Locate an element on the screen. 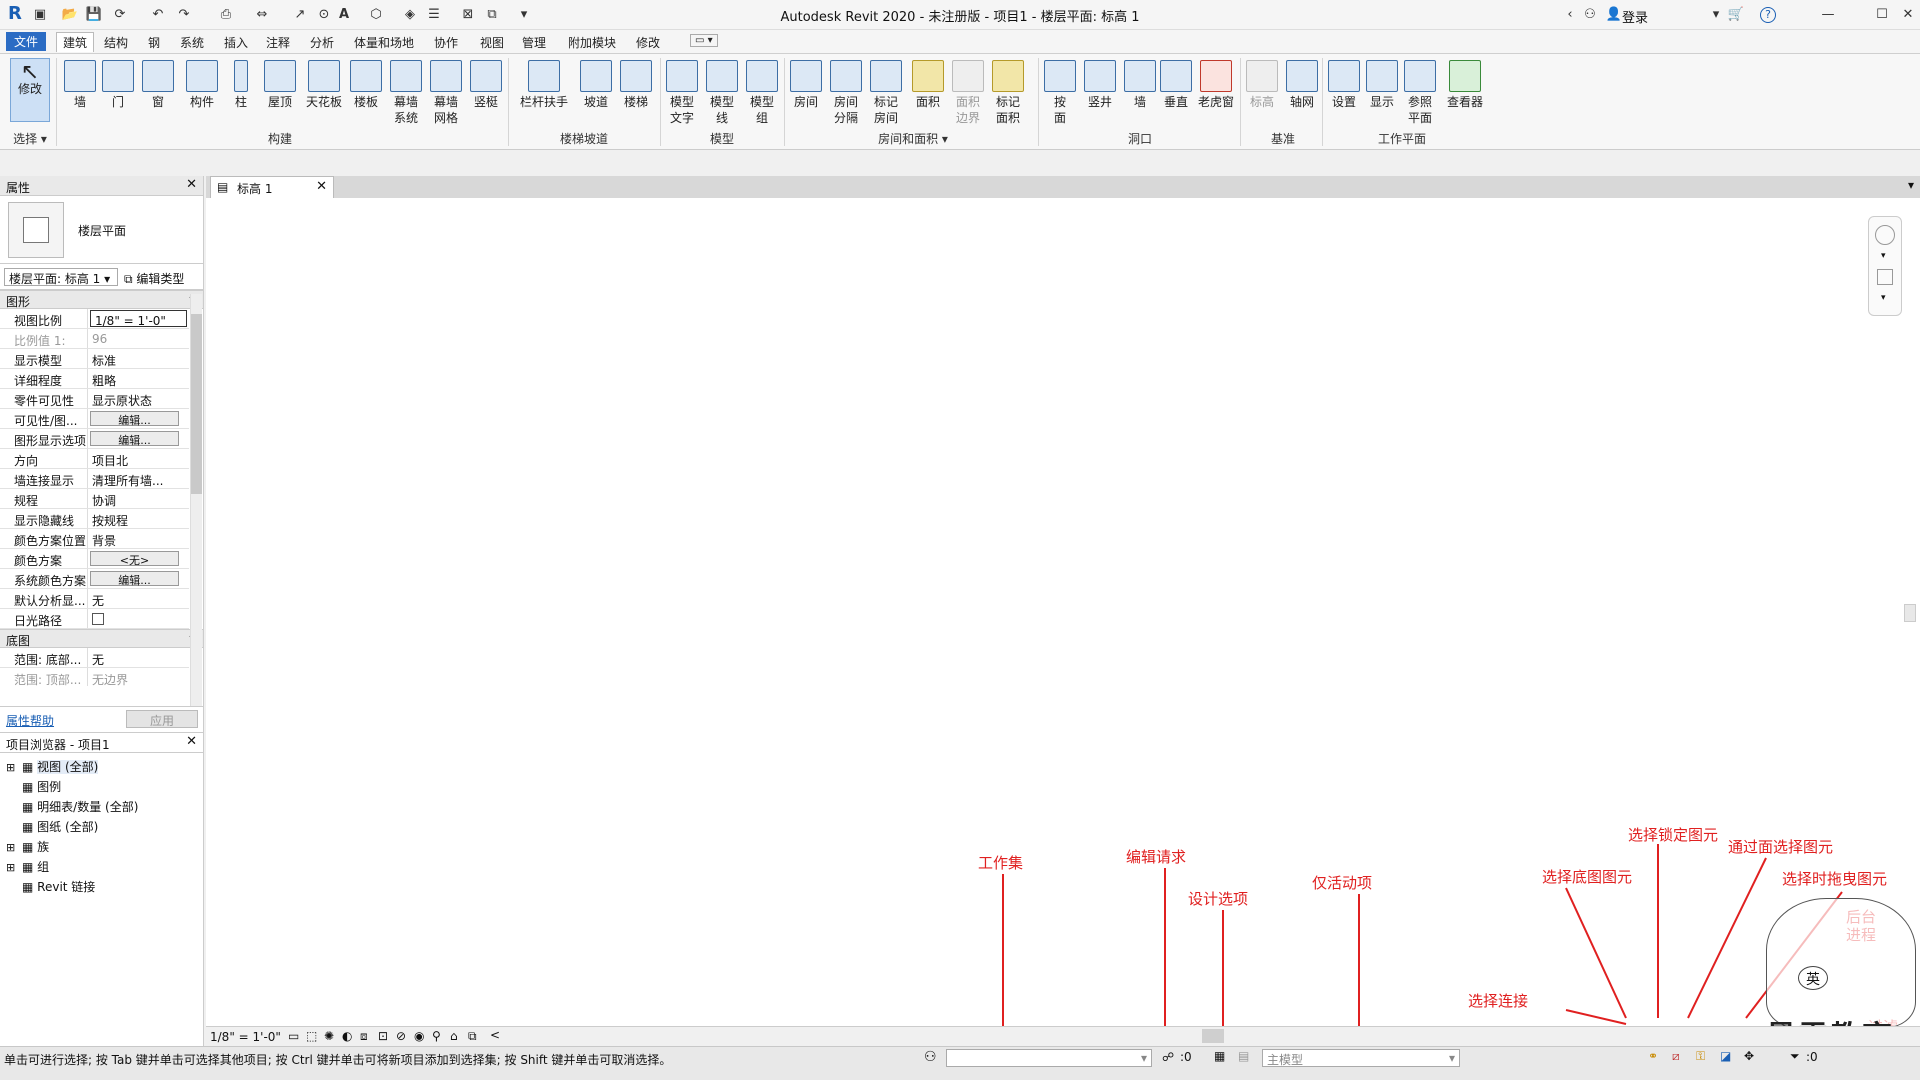 The height and width of the screenshot is (1080, 1920). railing-button: 栏杆扶手 is located at coordinates (544, 85).